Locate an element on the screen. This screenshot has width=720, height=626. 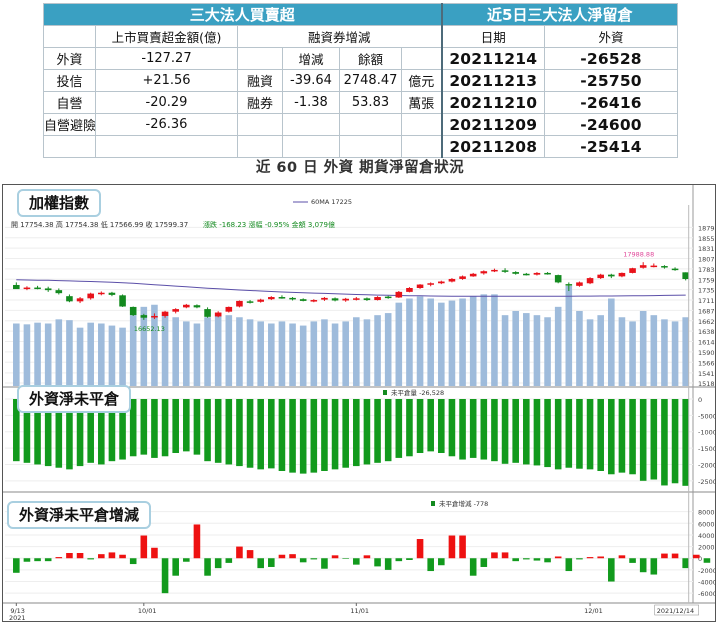
chart-subtitle: 近 60 日 外資 期貨淨留倉狀況 is located at coordinates (360, 168).